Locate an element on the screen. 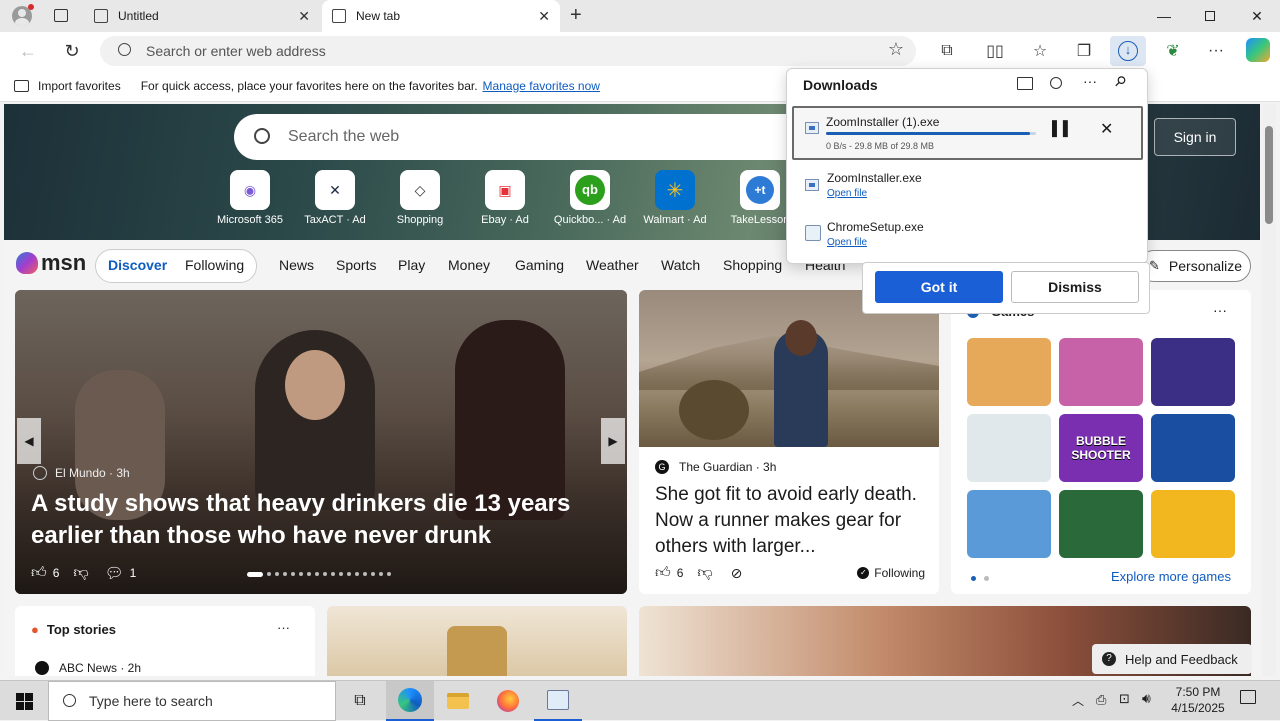 This screenshot has height=721, width=1280. collections-icon: ❐ is located at coordinates (1084, 51).